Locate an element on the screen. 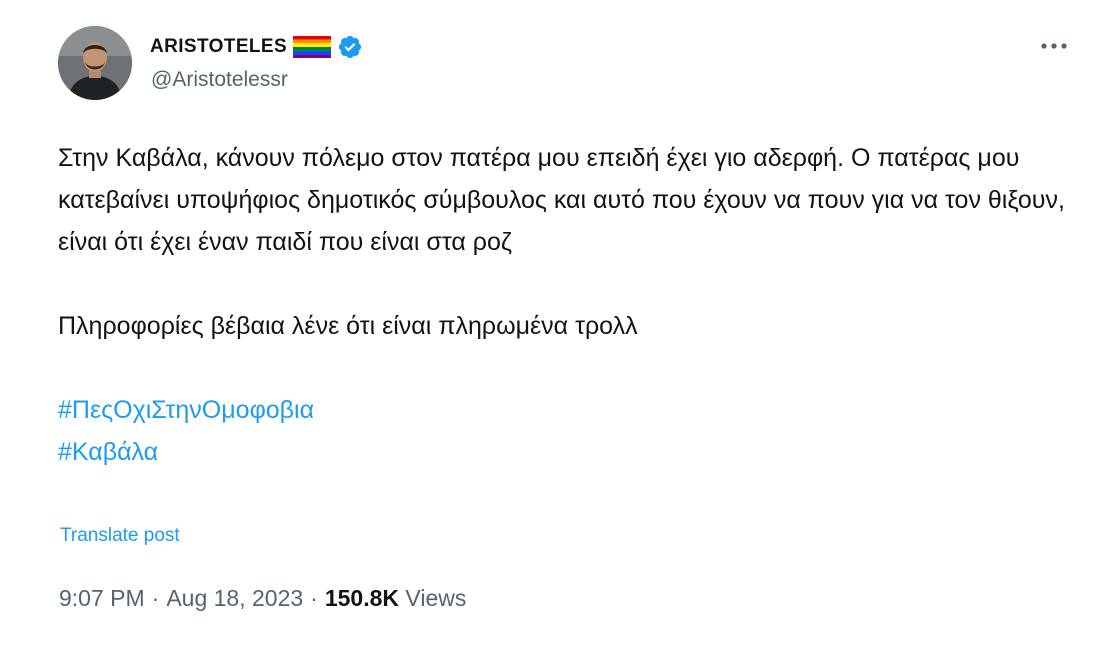  more-options-icon is located at coordinates (1054, 46).